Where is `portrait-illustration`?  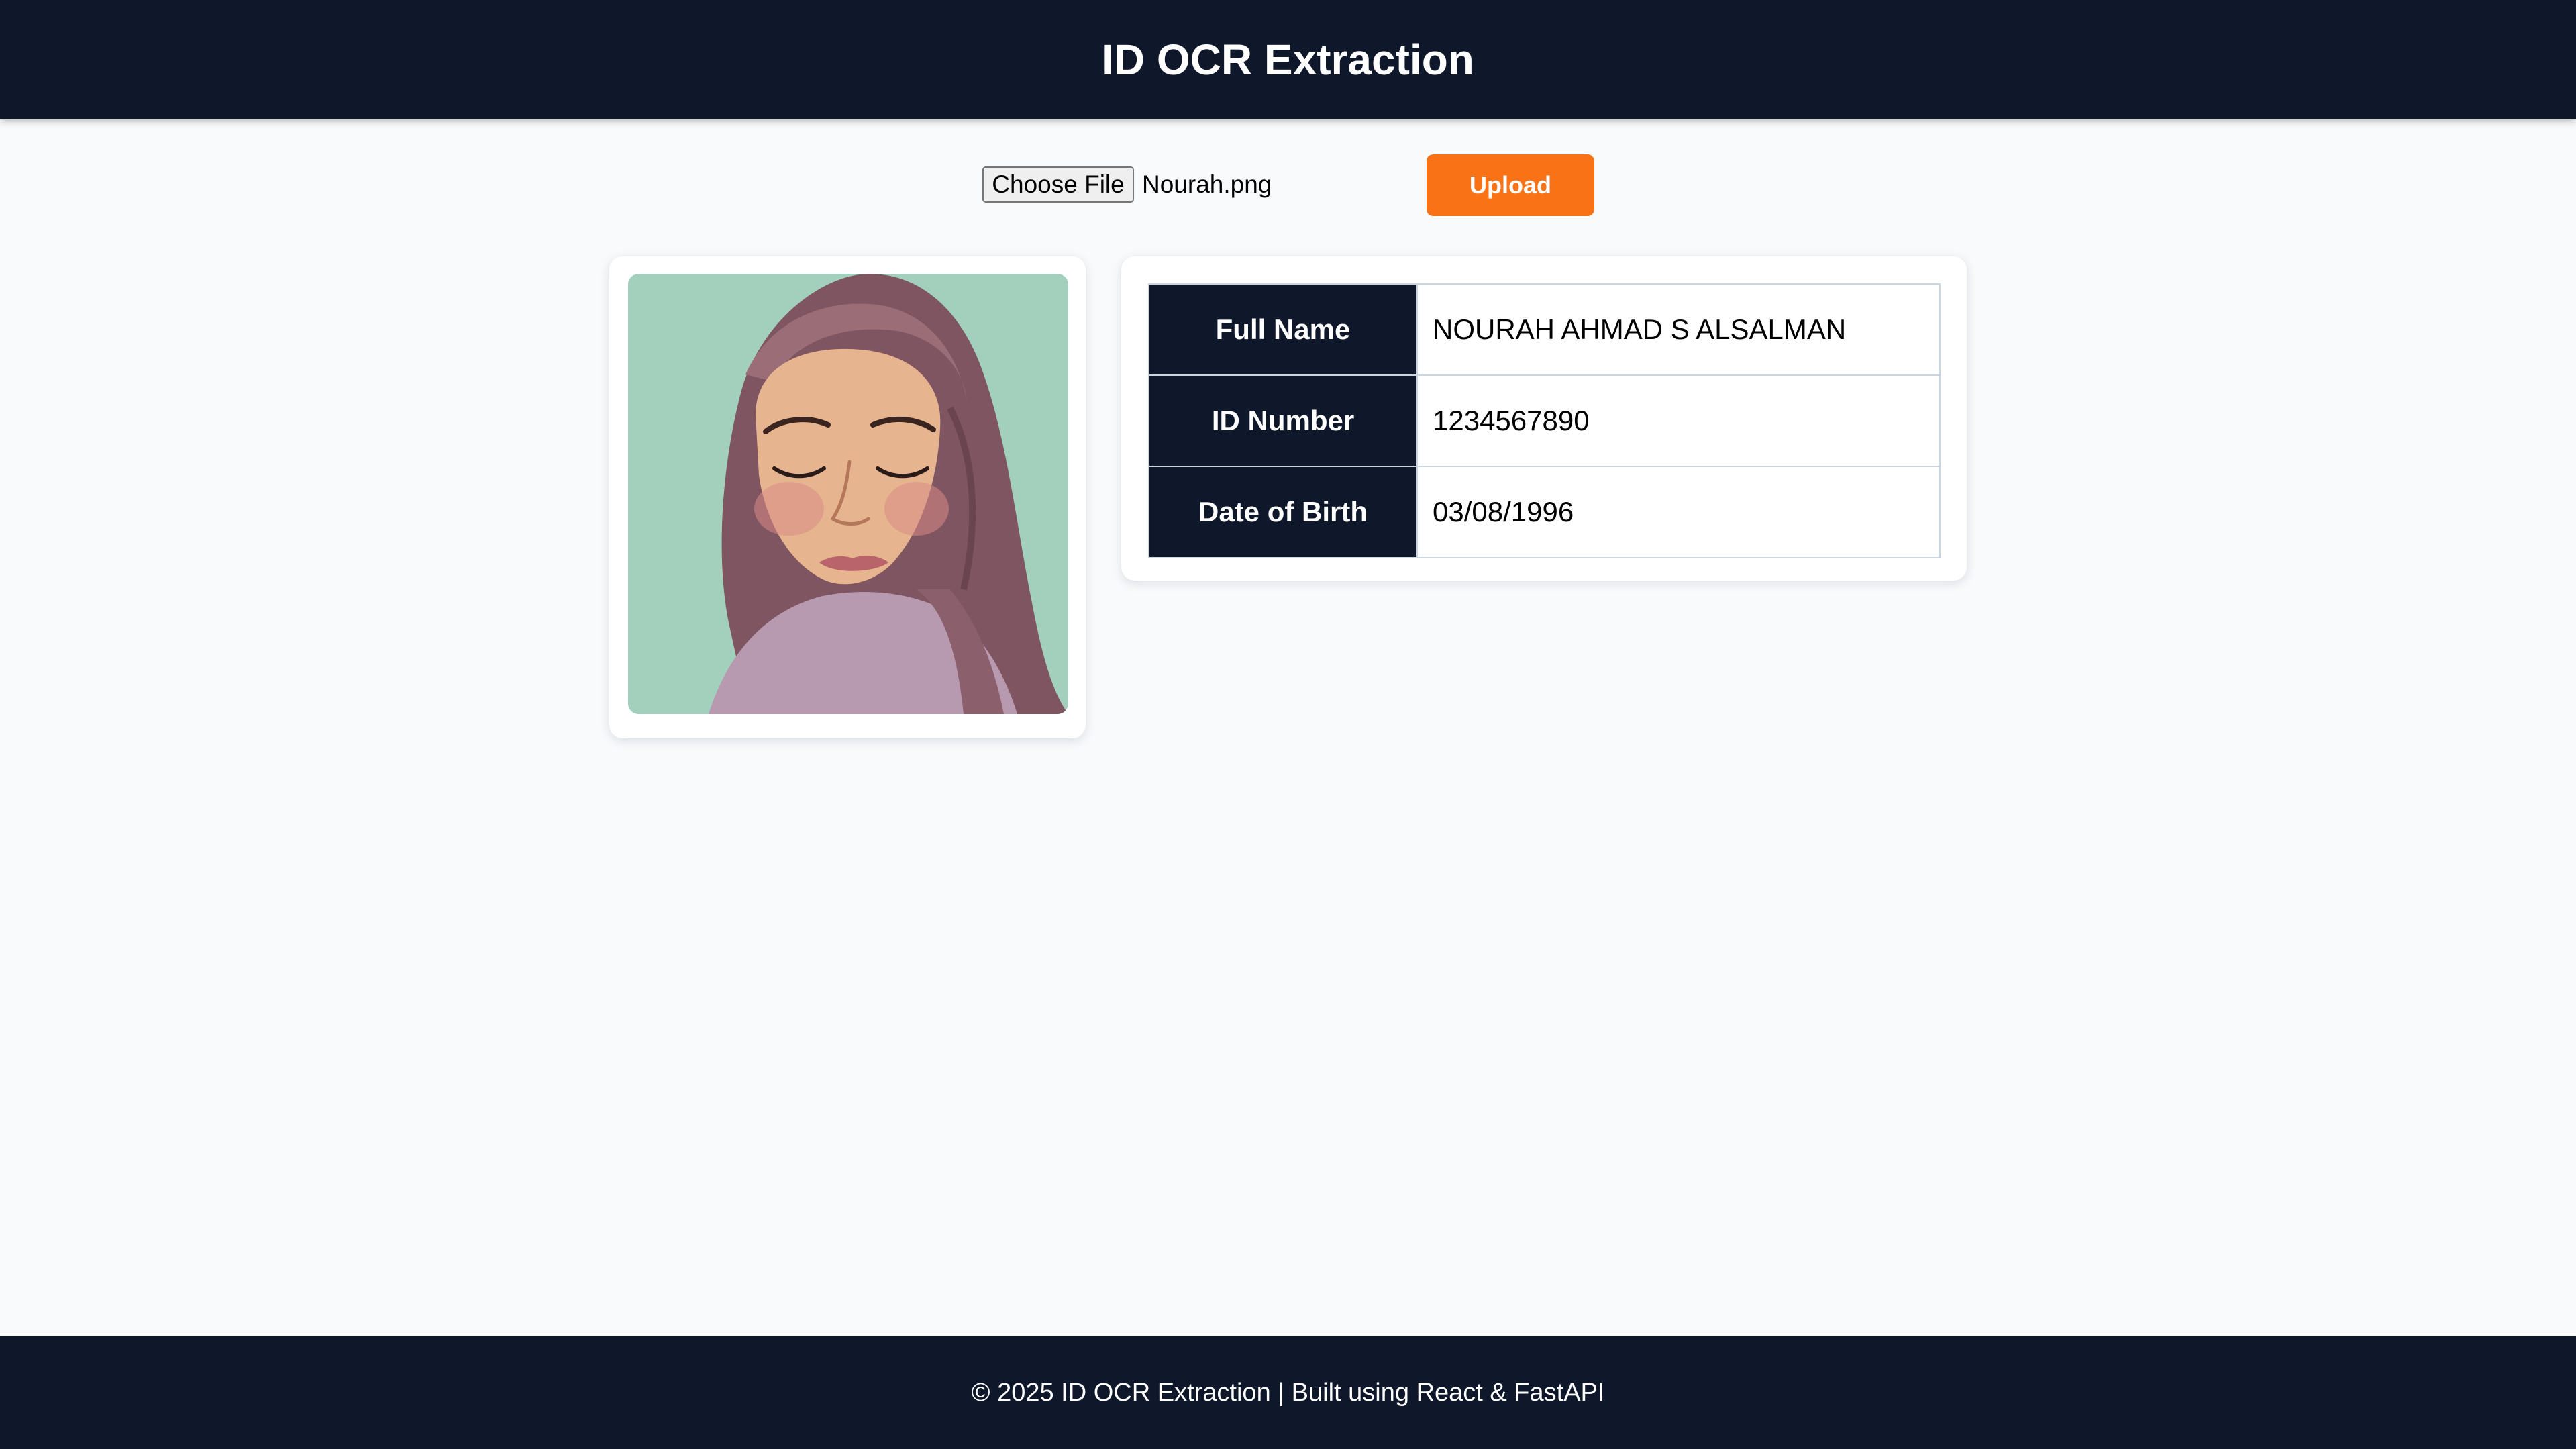 portrait-illustration is located at coordinates (848, 494).